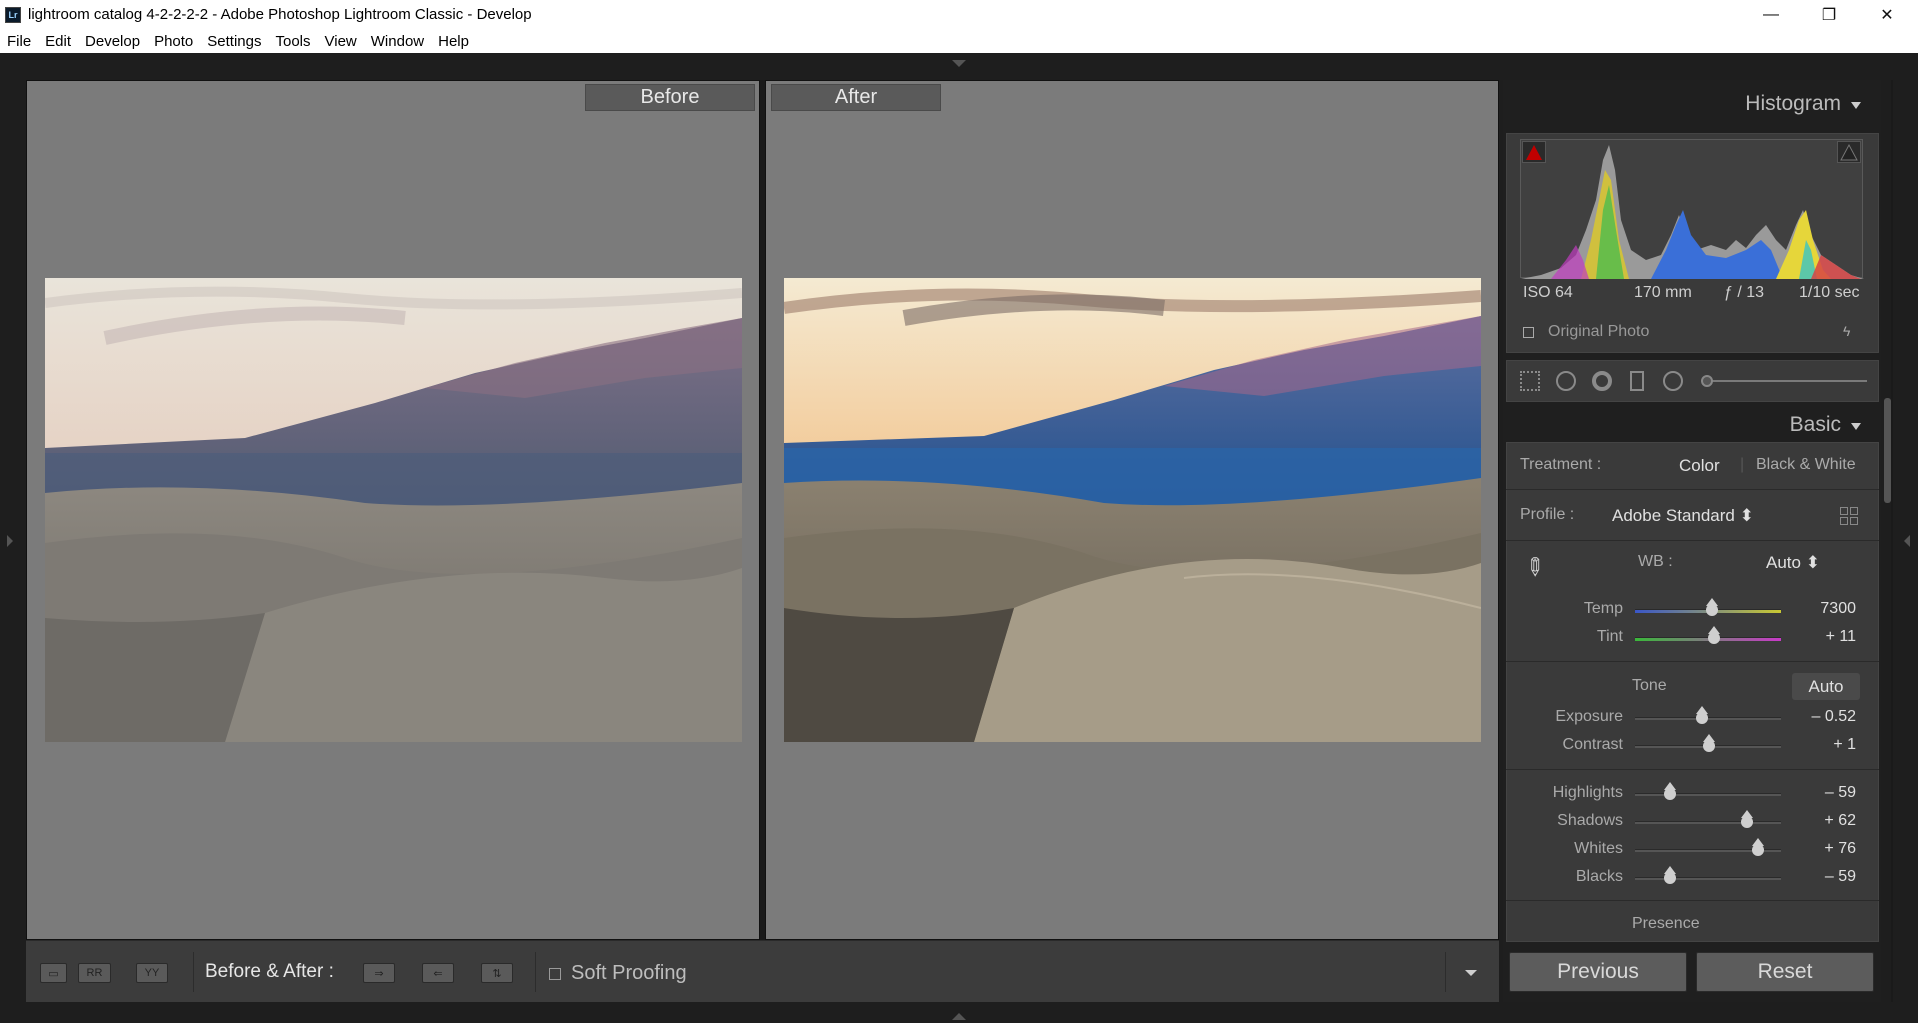 The height and width of the screenshot is (1023, 1918). Describe the element at coordinates (1548, 292) in the screenshot. I see `iso-value: ISO 64` at that location.